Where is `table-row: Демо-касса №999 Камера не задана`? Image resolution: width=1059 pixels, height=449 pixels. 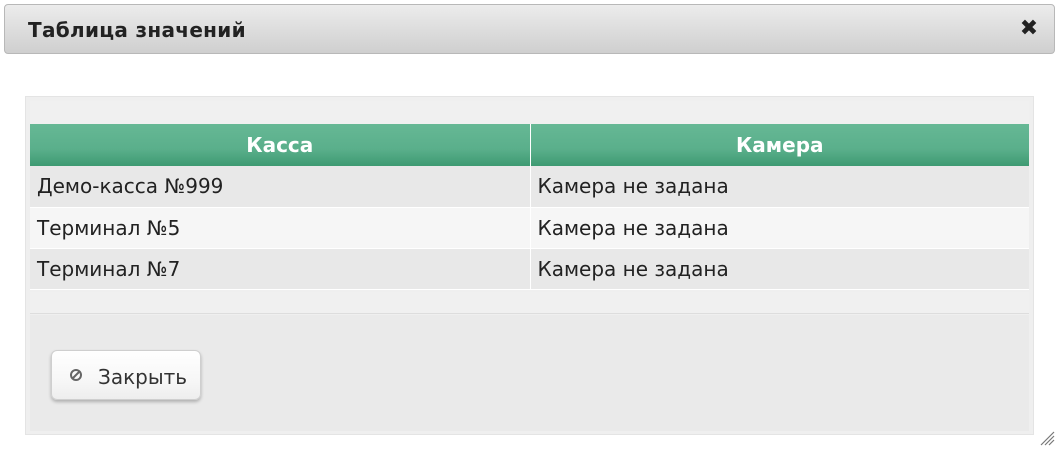
table-row: Демо-касса №999 Камера не задана is located at coordinates (529, 187).